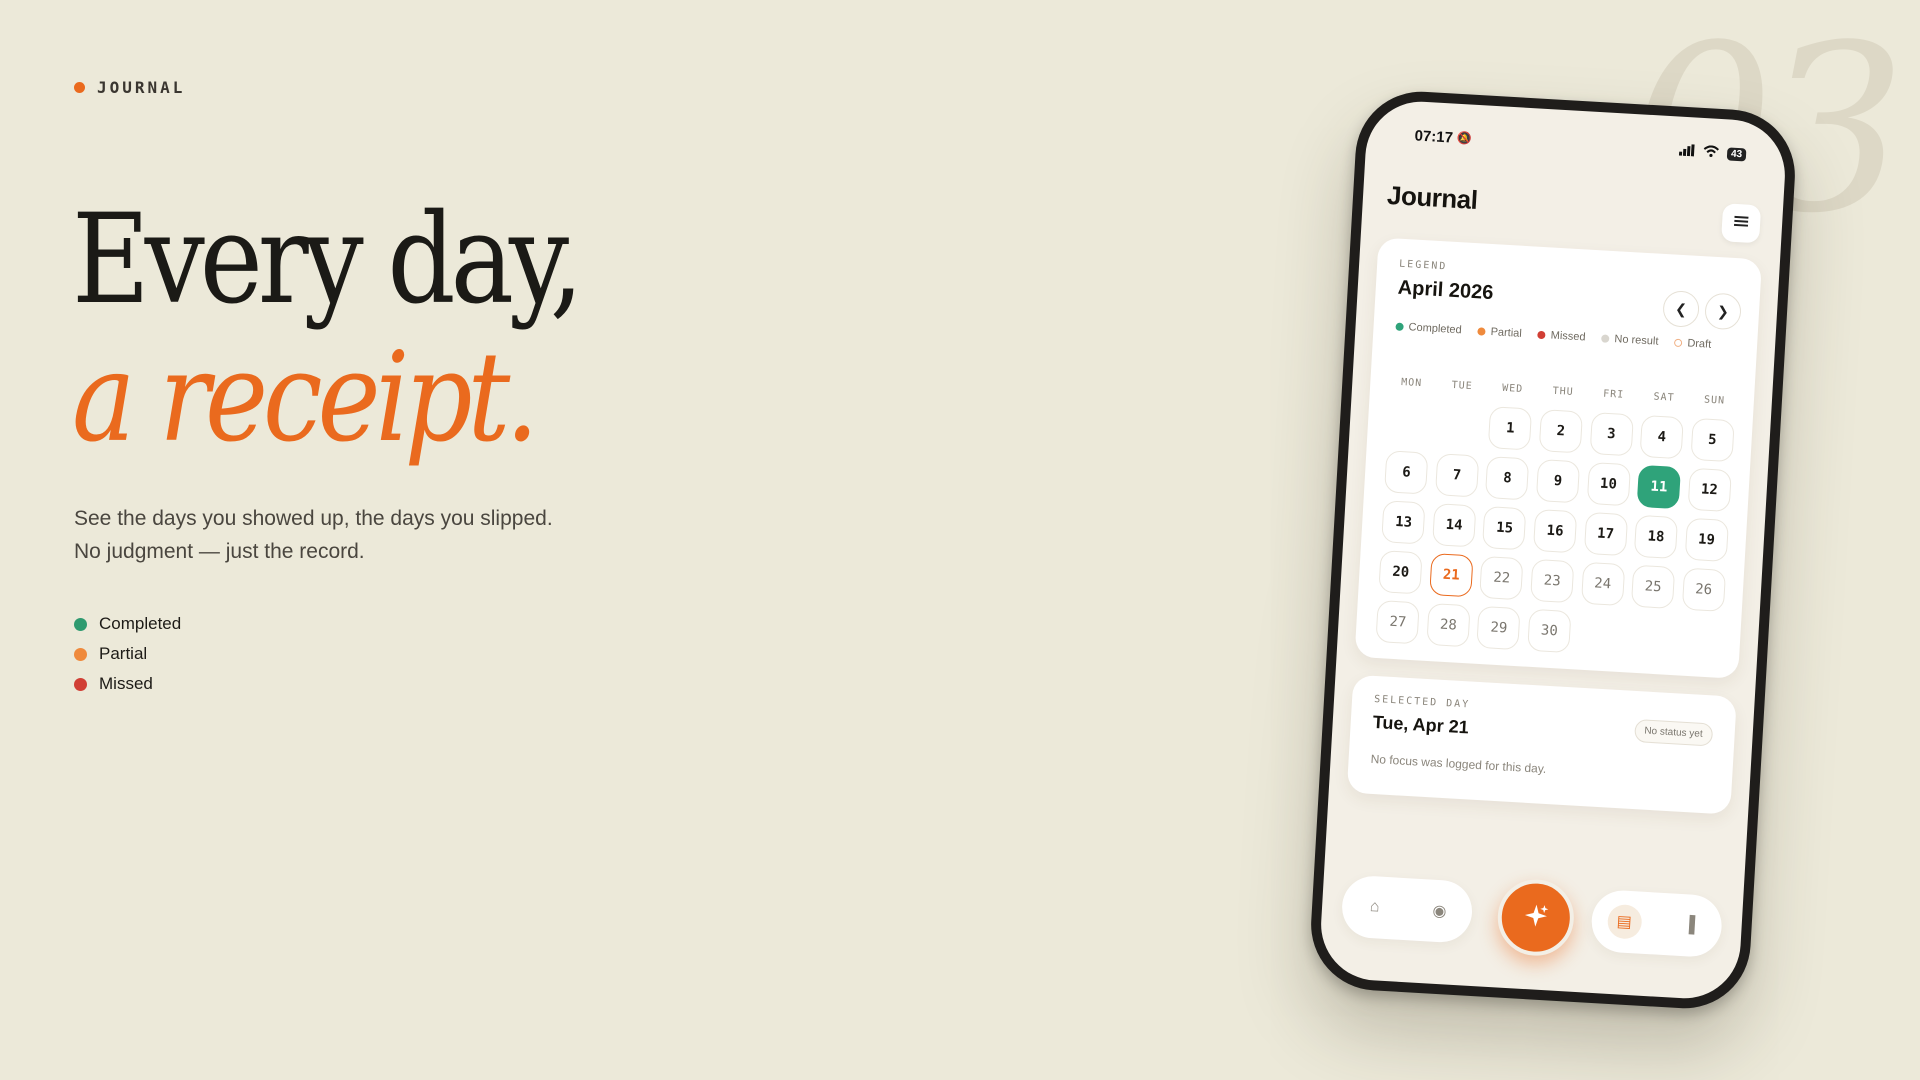 The width and height of the screenshot is (1920, 1080). What do you see at coordinates (1558, 481) in the screenshot?
I see `calendar-day: 9` at bounding box center [1558, 481].